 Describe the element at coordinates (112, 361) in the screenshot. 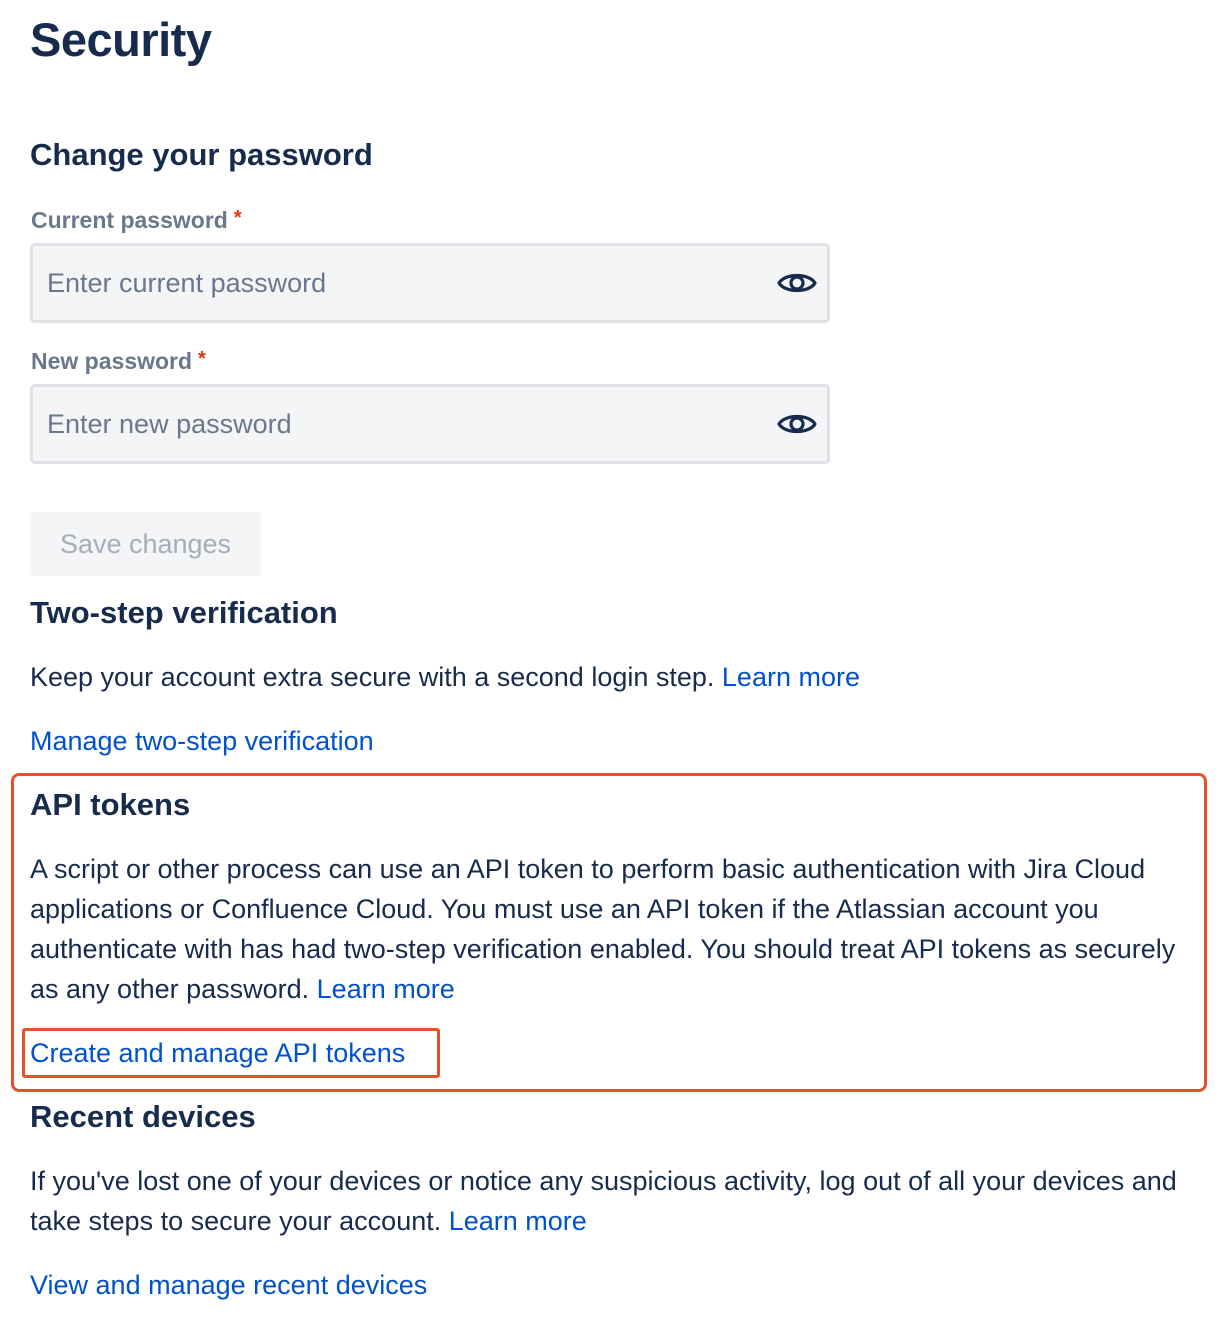

I see `new-password-label-text: New password` at that location.